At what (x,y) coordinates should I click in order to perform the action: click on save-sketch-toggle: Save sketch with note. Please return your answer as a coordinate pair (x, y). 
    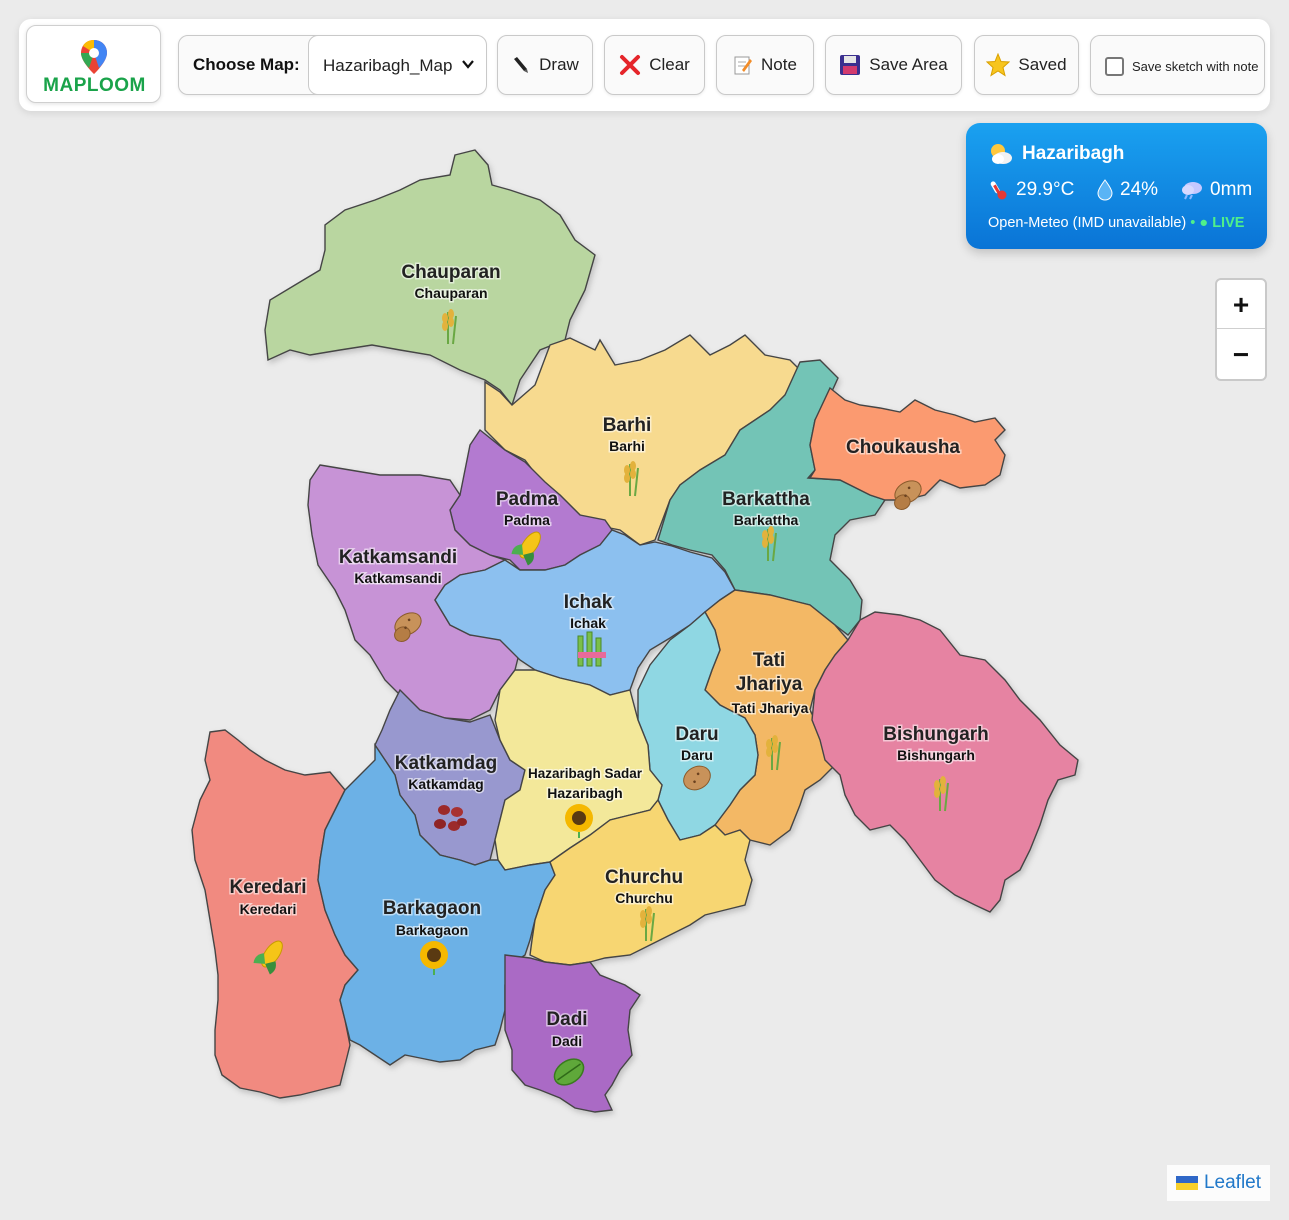
    Looking at the image, I should click on (1177, 65).